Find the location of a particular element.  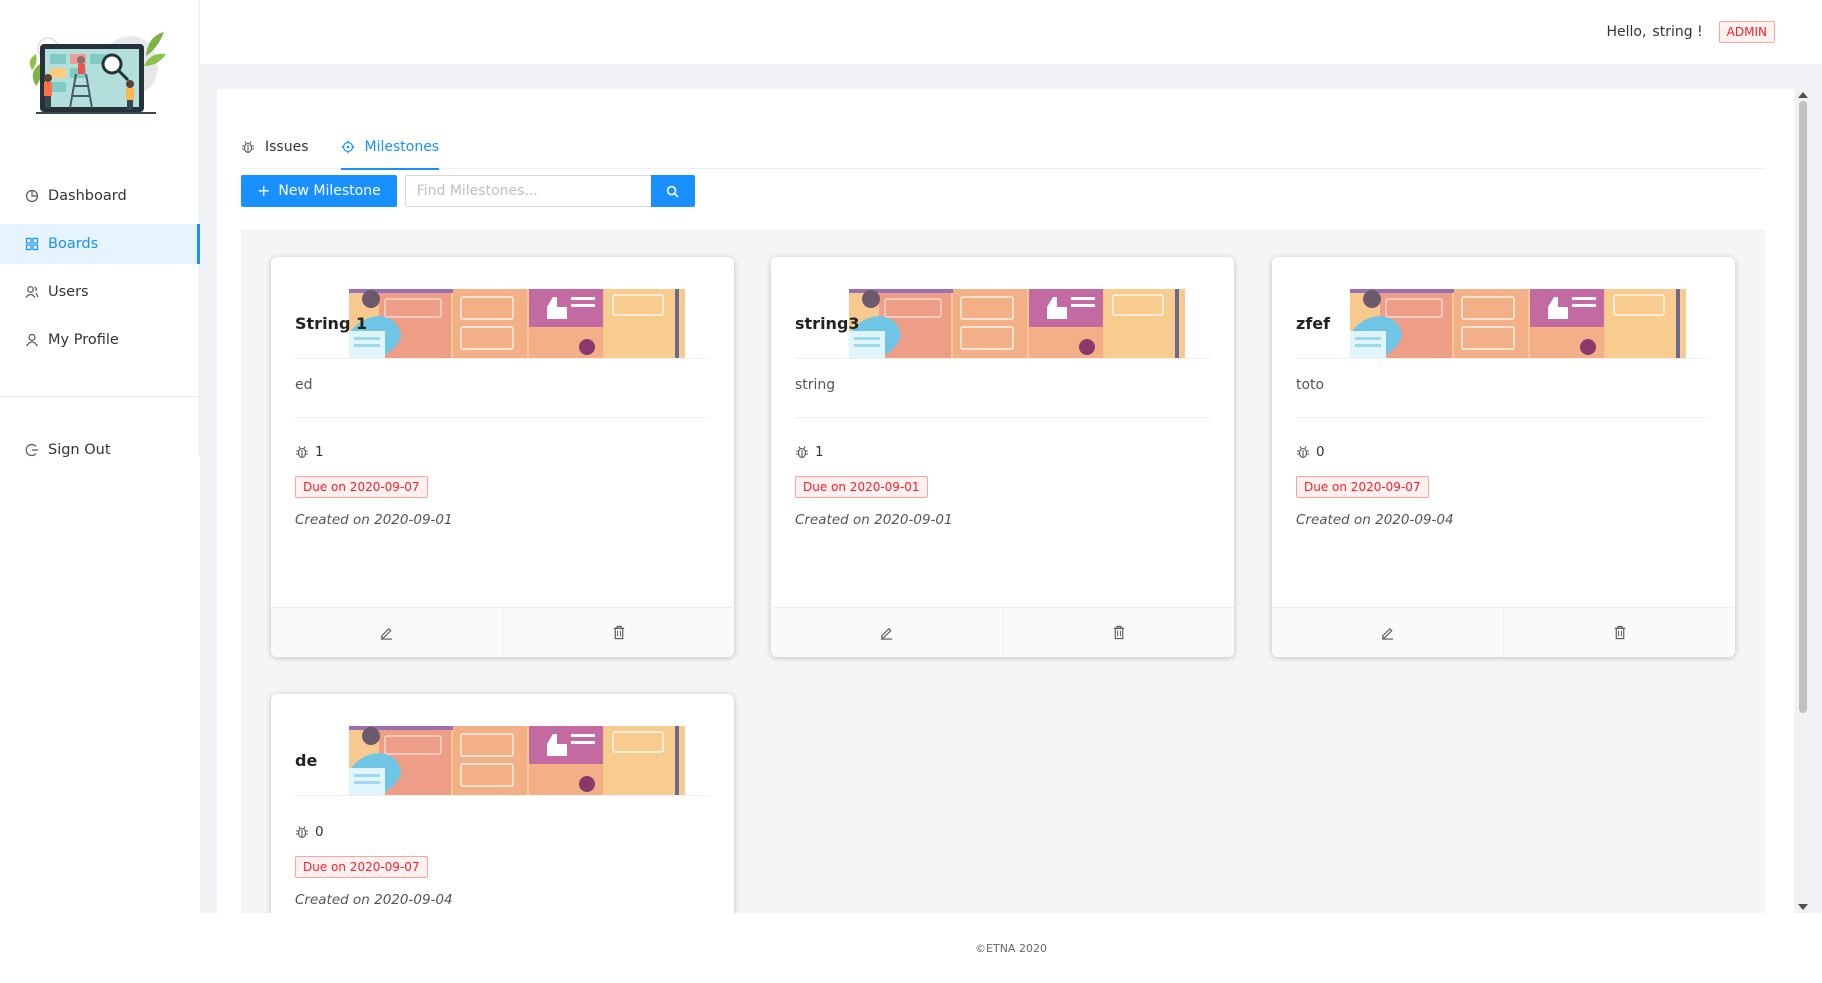

app-logo is located at coordinates (100, 77).